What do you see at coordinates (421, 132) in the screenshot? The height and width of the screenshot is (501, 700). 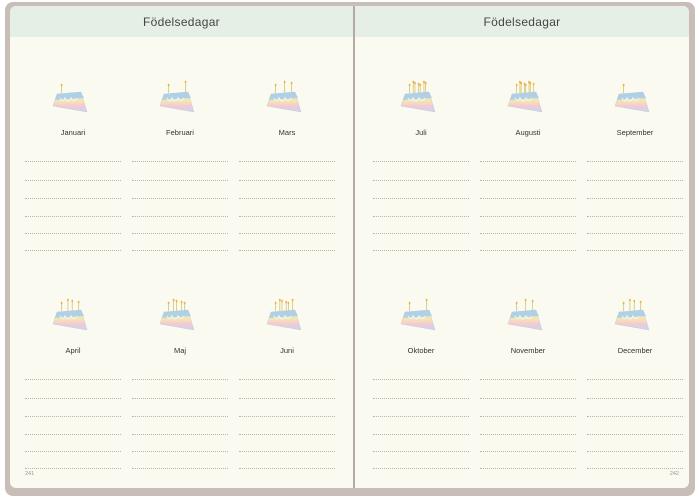 I see `month-label: Juli` at bounding box center [421, 132].